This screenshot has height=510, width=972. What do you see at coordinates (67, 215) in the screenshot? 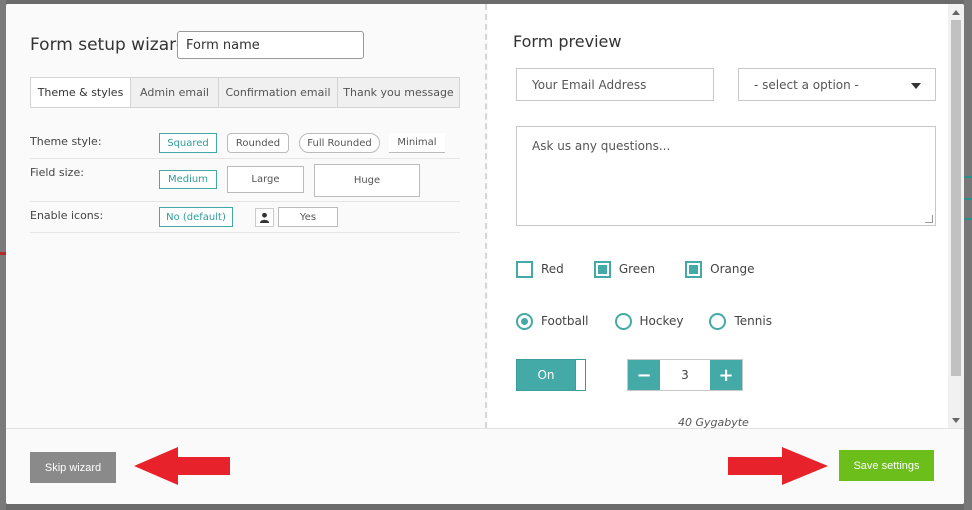
I see `enable-icons-label: Enable icons:` at bounding box center [67, 215].